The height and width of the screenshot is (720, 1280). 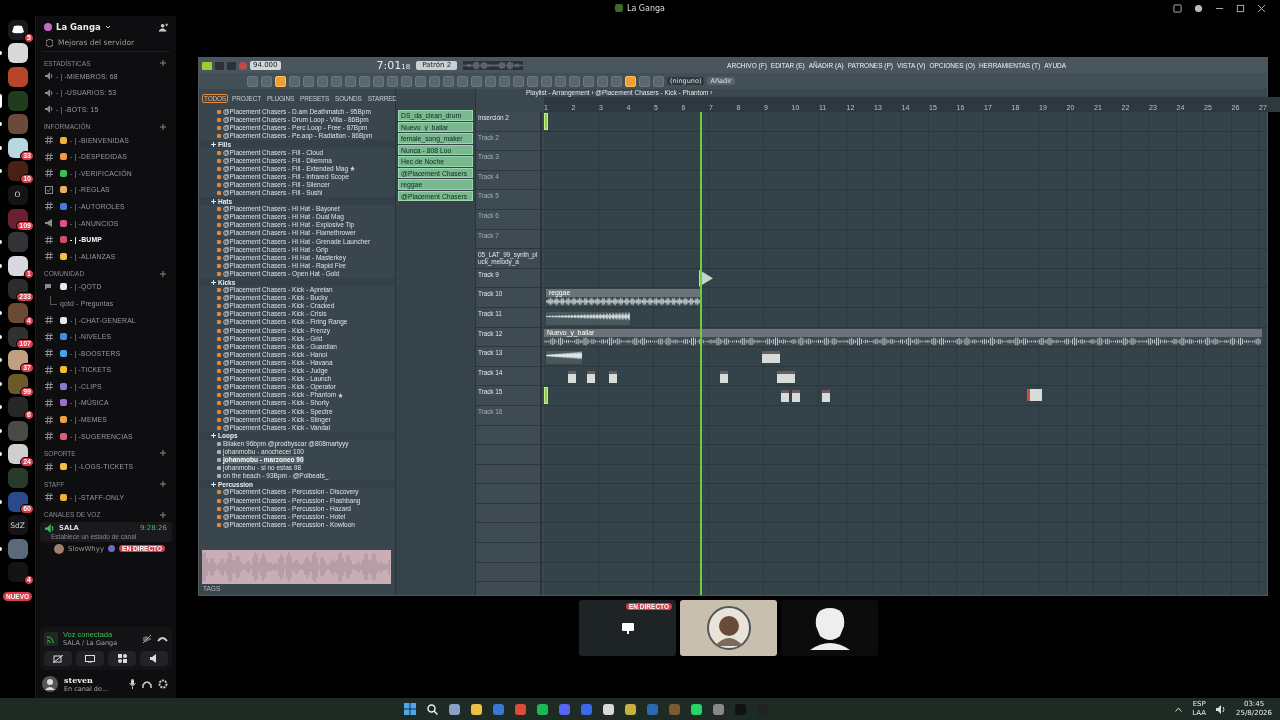 What do you see at coordinates (1198, 8) in the screenshot?
I see `help-icon` at bounding box center [1198, 8].